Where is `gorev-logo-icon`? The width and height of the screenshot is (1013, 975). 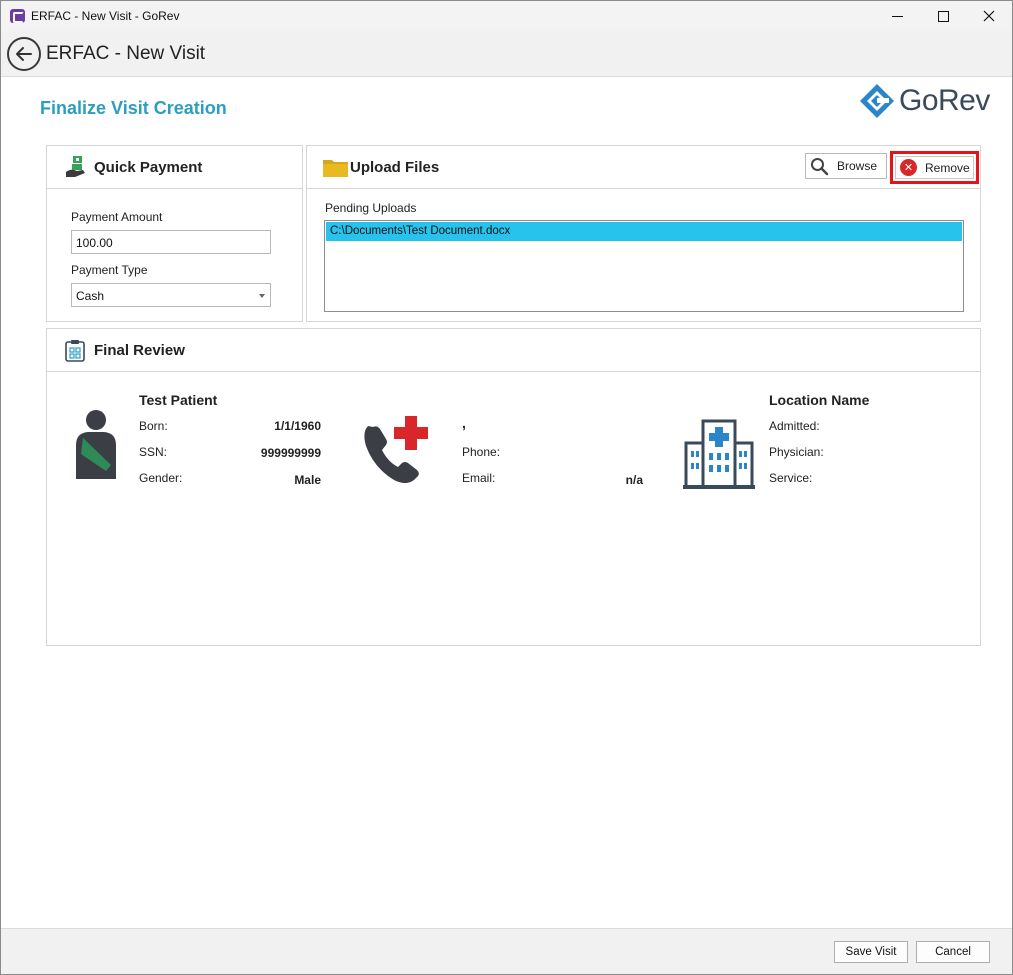
gorev-logo-icon is located at coordinates (877, 101).